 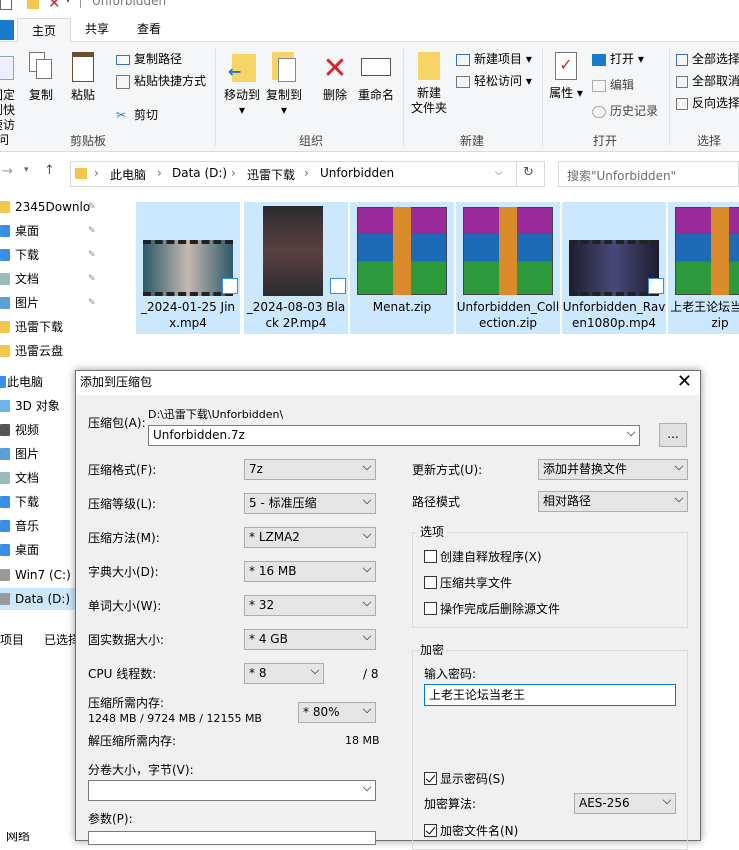 What do you see at coordinates (59, 231) in the screenshot?
I see `nav-item-desktop: 桌面 ✎` at bounding box center [59, 231].